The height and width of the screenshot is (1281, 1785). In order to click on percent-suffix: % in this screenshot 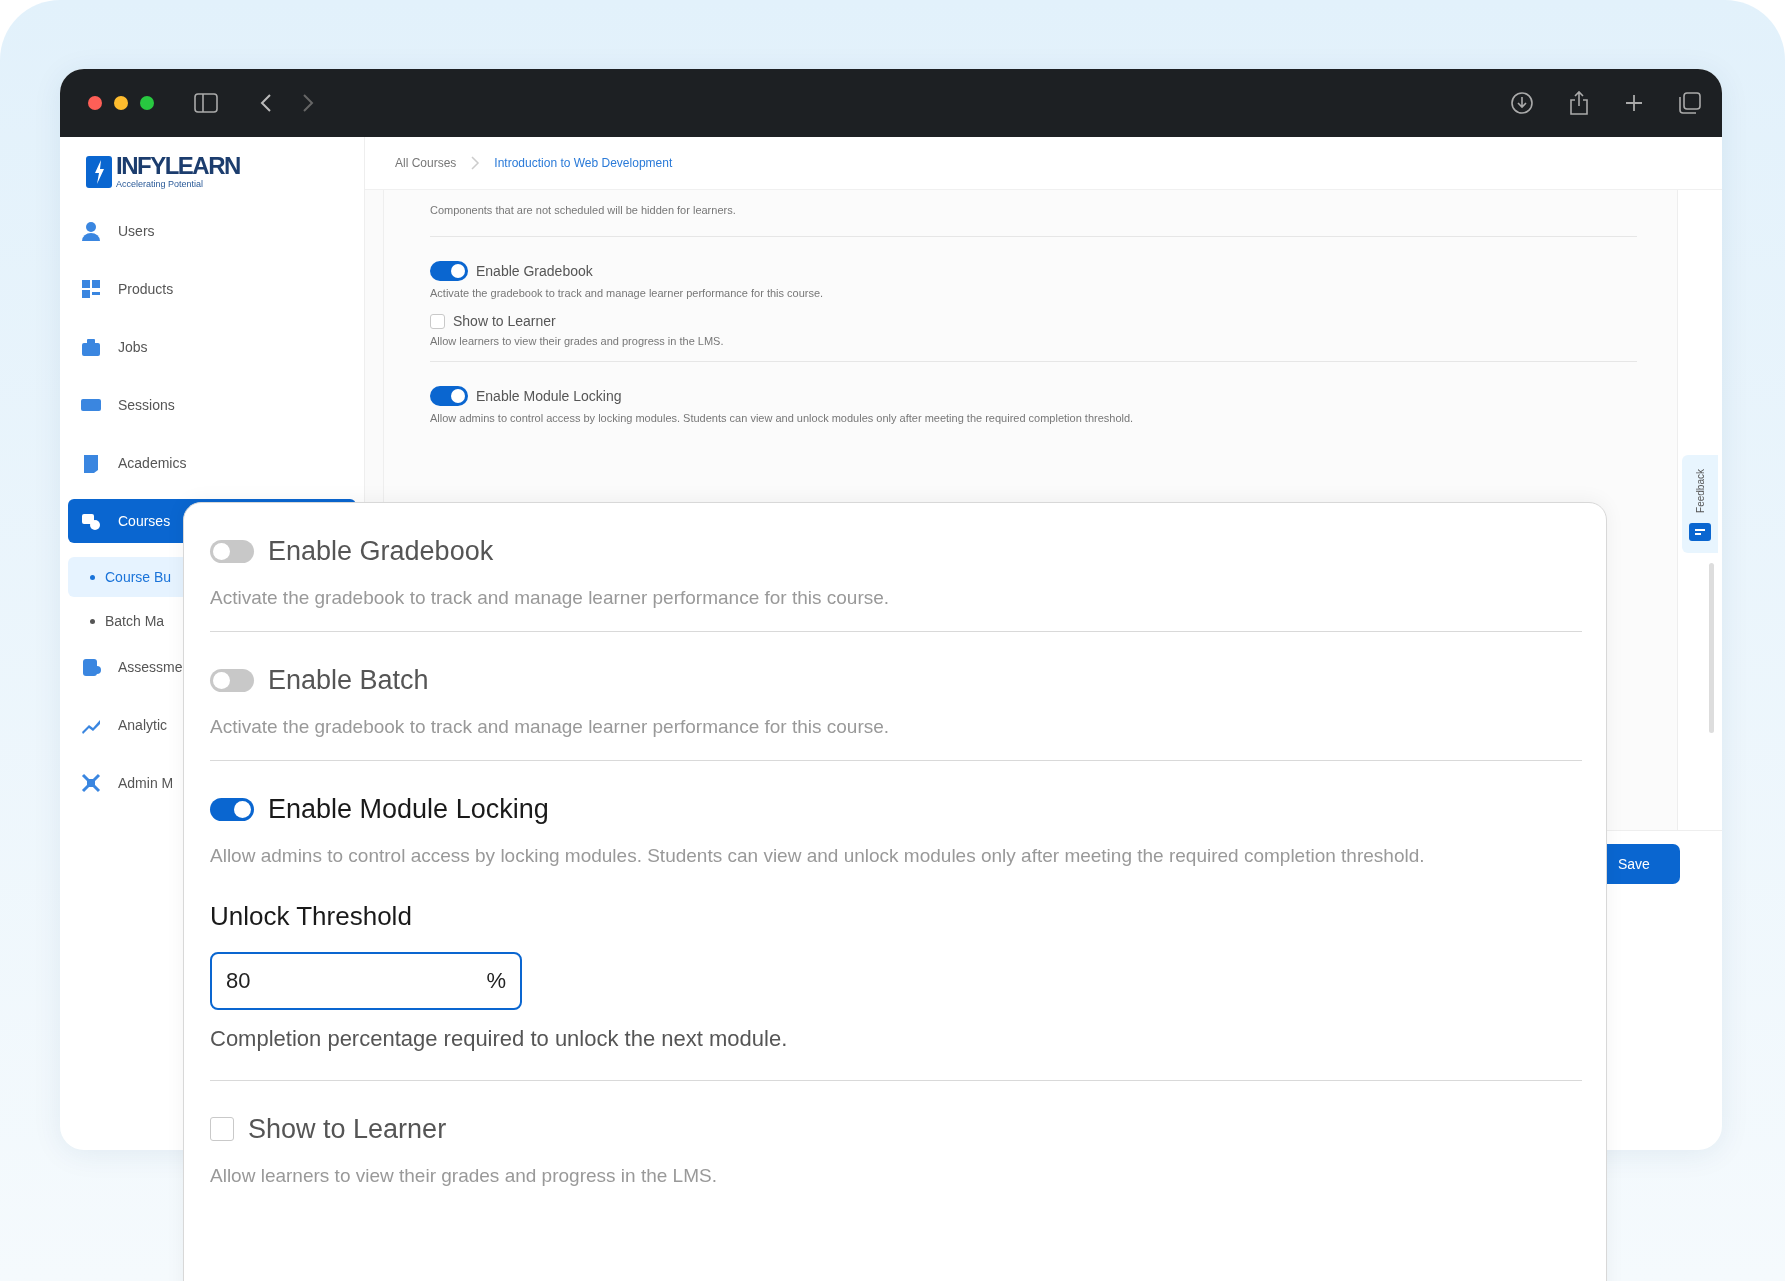, I will do `click(496, 981)`.